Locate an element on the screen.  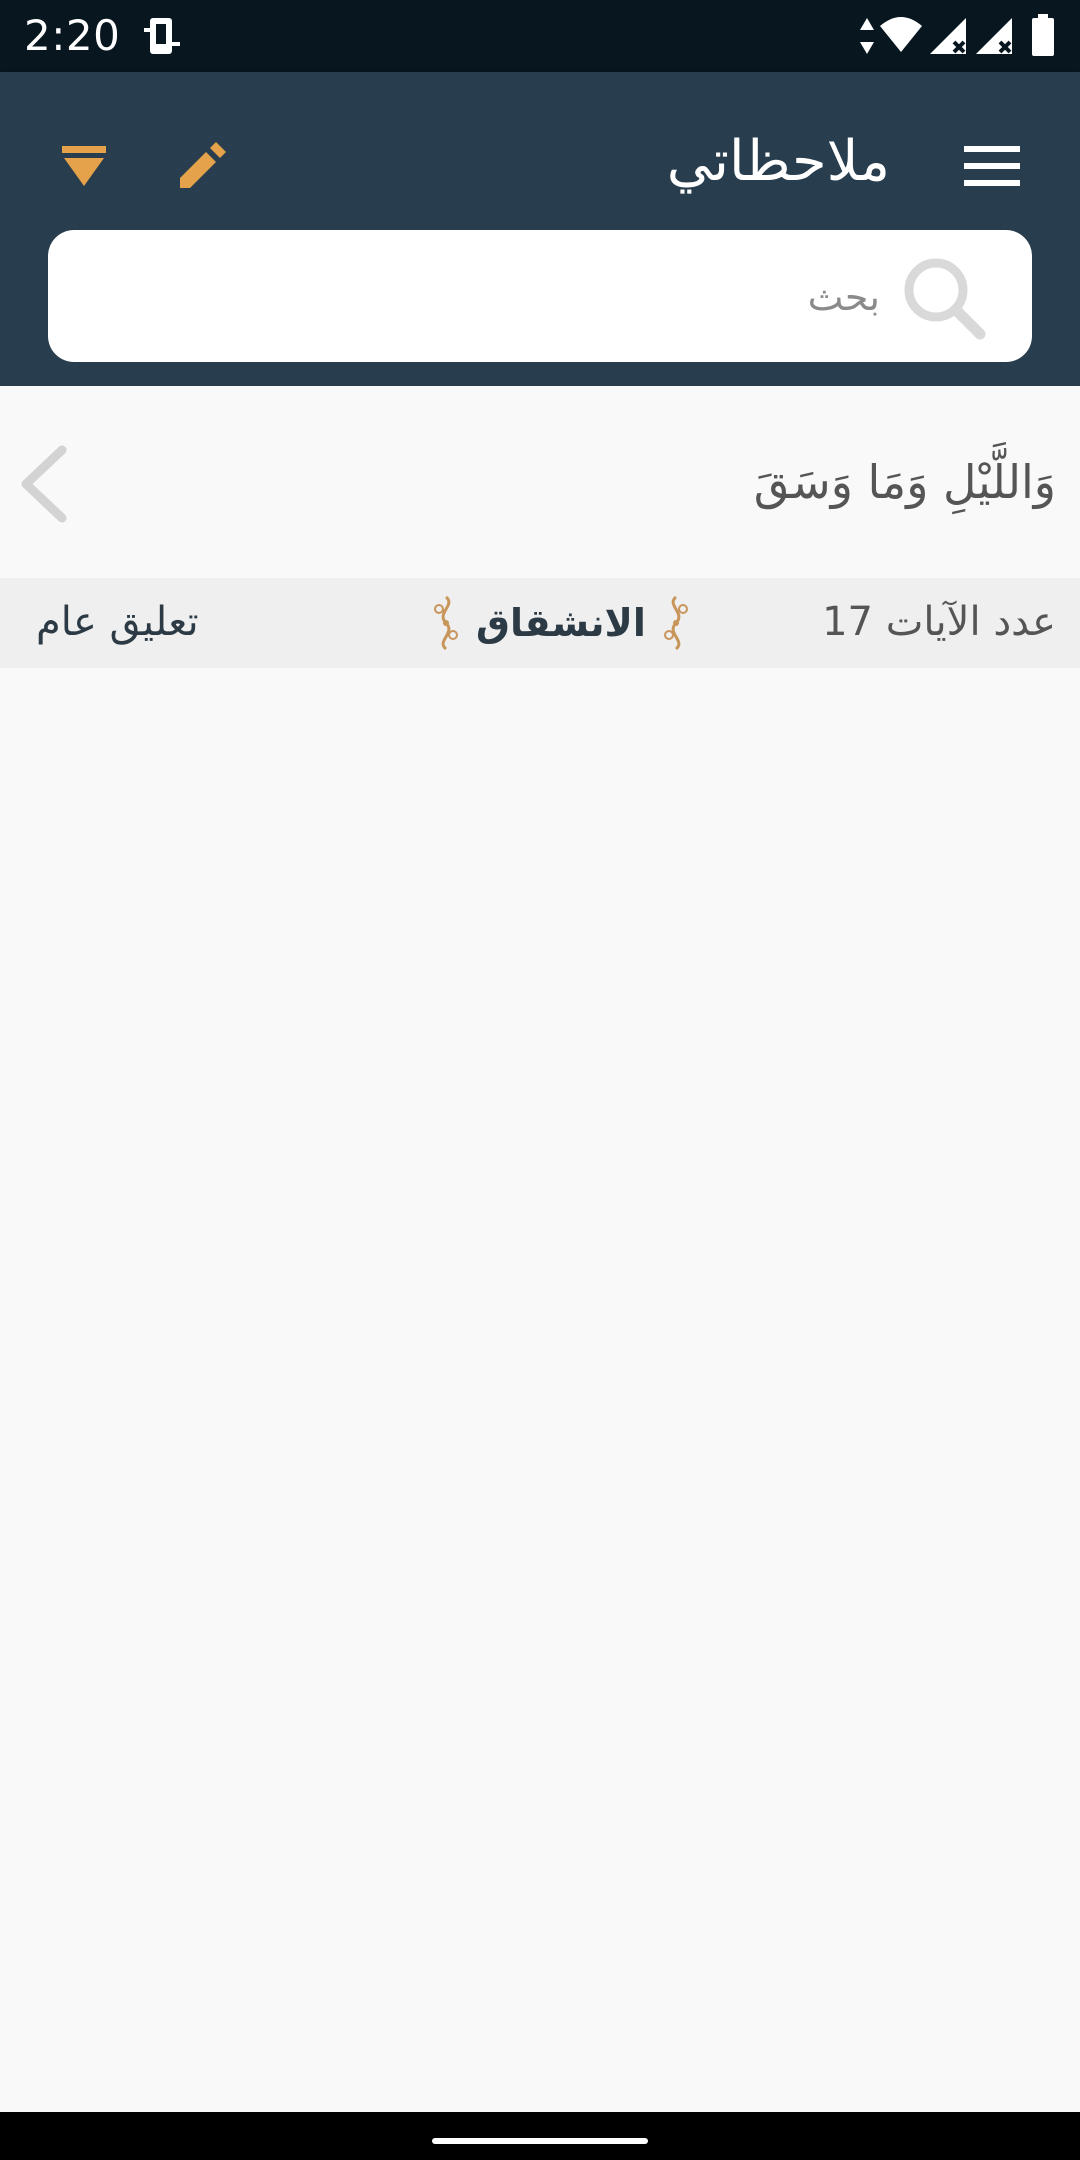
pencil-icon is located at coordinates (203, 165).